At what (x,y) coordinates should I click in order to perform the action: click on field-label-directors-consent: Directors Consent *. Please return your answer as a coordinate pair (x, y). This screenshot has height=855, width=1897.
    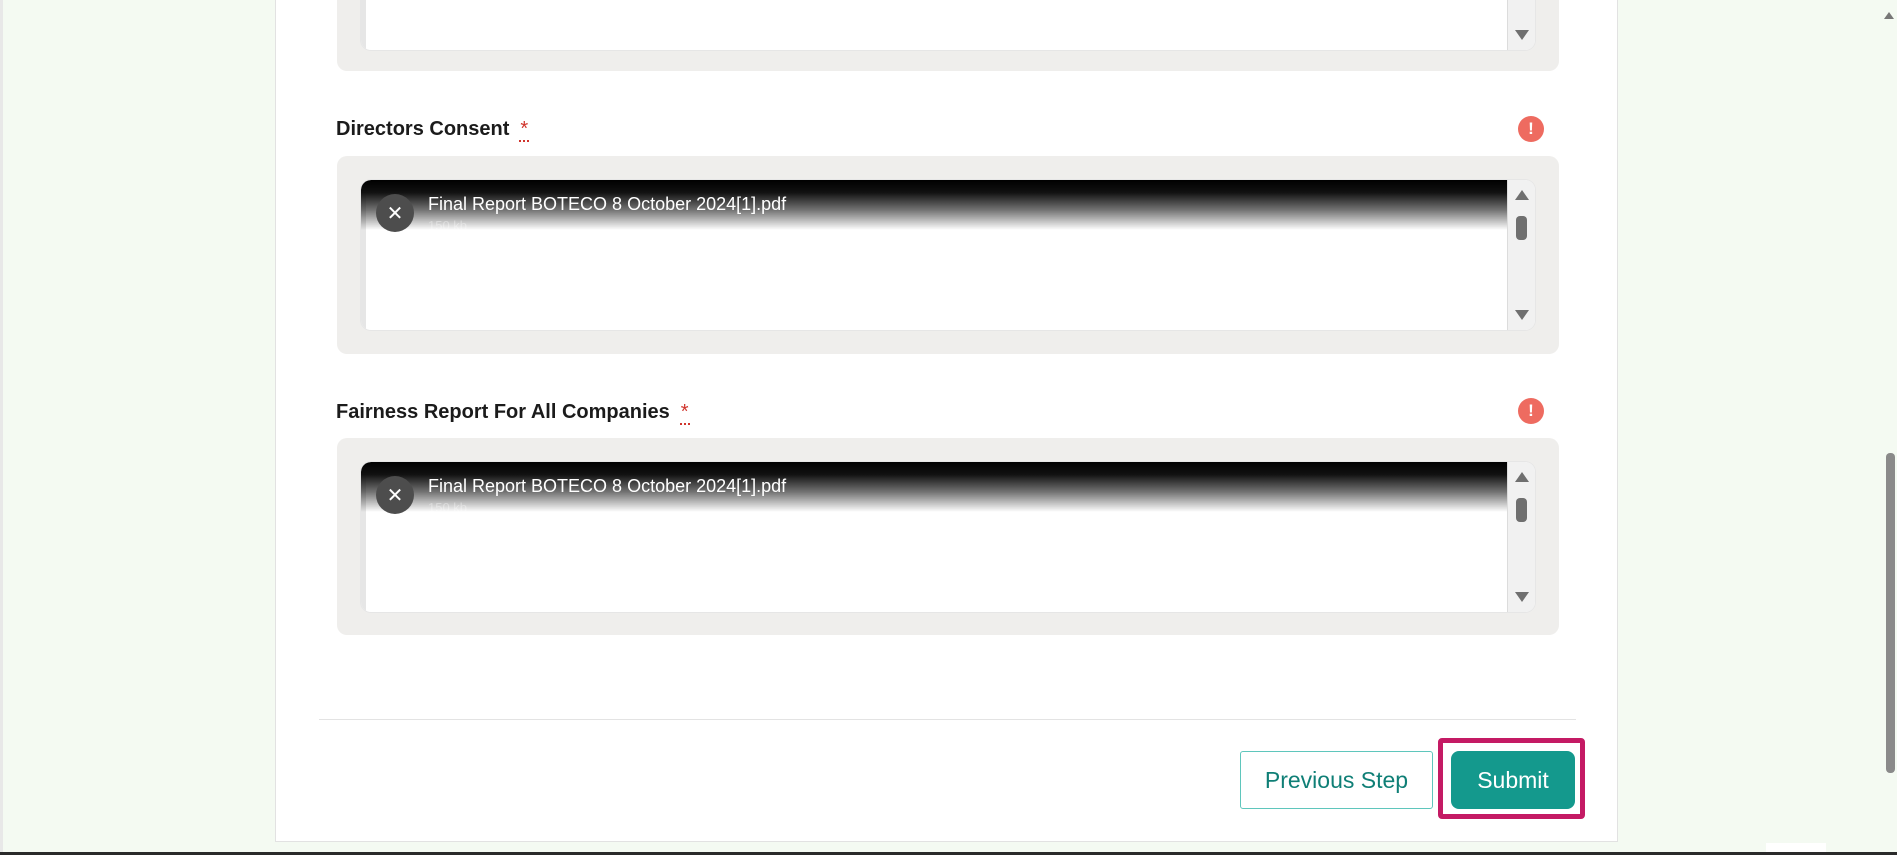
    Looking at the image, I should click on (433, 130).